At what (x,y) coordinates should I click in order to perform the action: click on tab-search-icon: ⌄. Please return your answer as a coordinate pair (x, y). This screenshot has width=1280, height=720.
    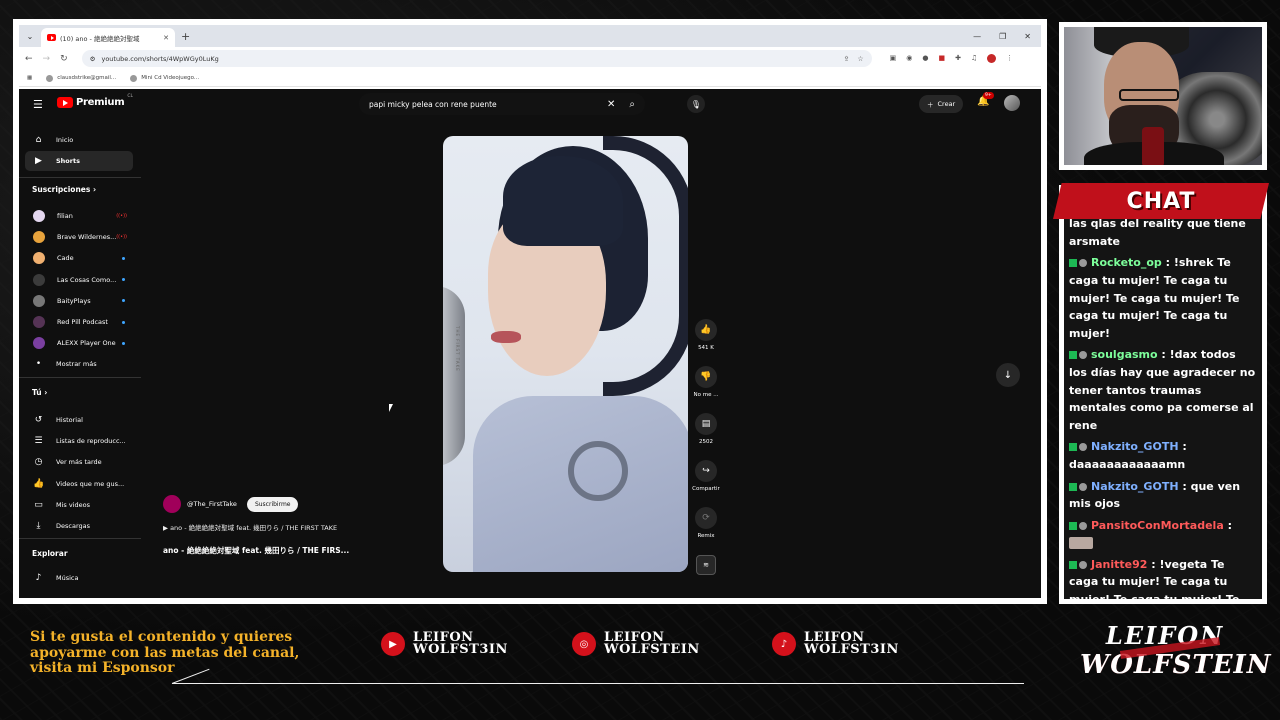
    Looking at the image, I should click on (30, 36).